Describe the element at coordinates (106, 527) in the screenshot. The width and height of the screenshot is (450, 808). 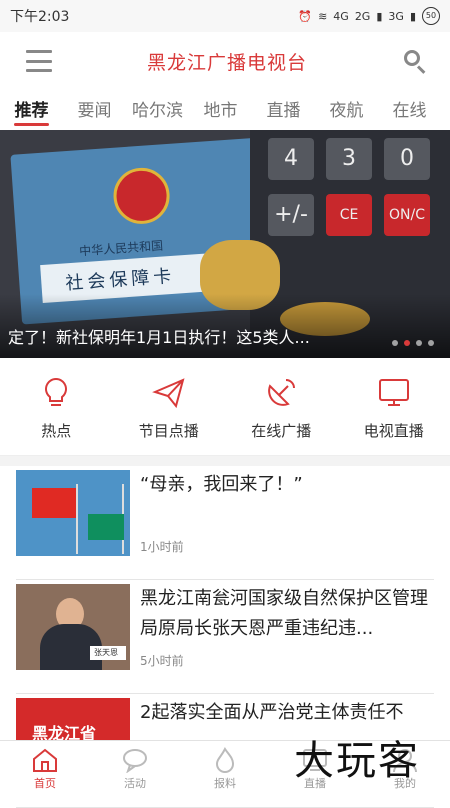
I see `macau-flag-image` at that location.